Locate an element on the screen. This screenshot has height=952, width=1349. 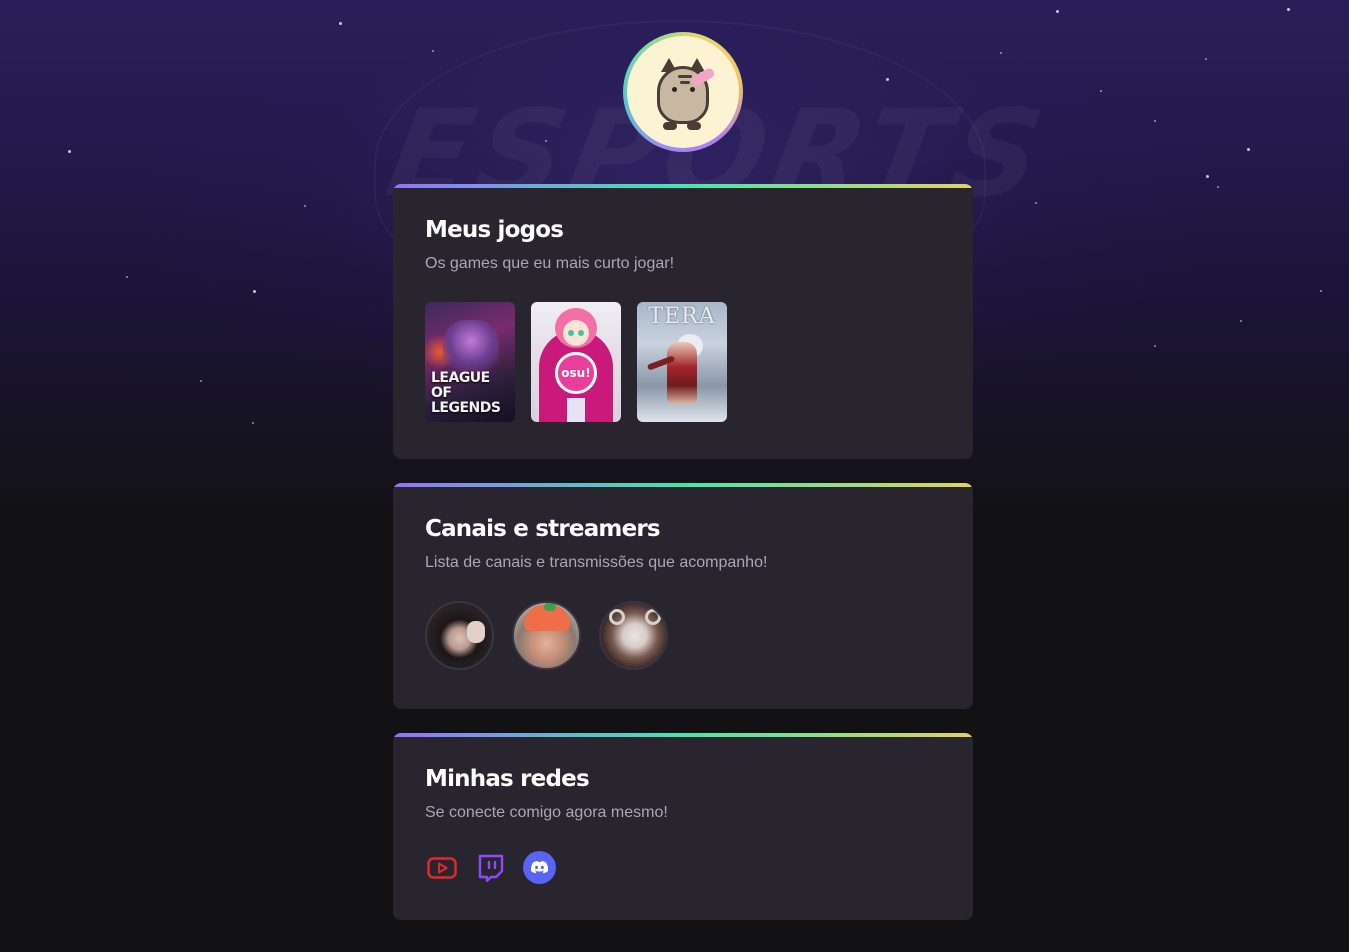
streamers-title: Canais e streamers is located at coordinates (543, 529).